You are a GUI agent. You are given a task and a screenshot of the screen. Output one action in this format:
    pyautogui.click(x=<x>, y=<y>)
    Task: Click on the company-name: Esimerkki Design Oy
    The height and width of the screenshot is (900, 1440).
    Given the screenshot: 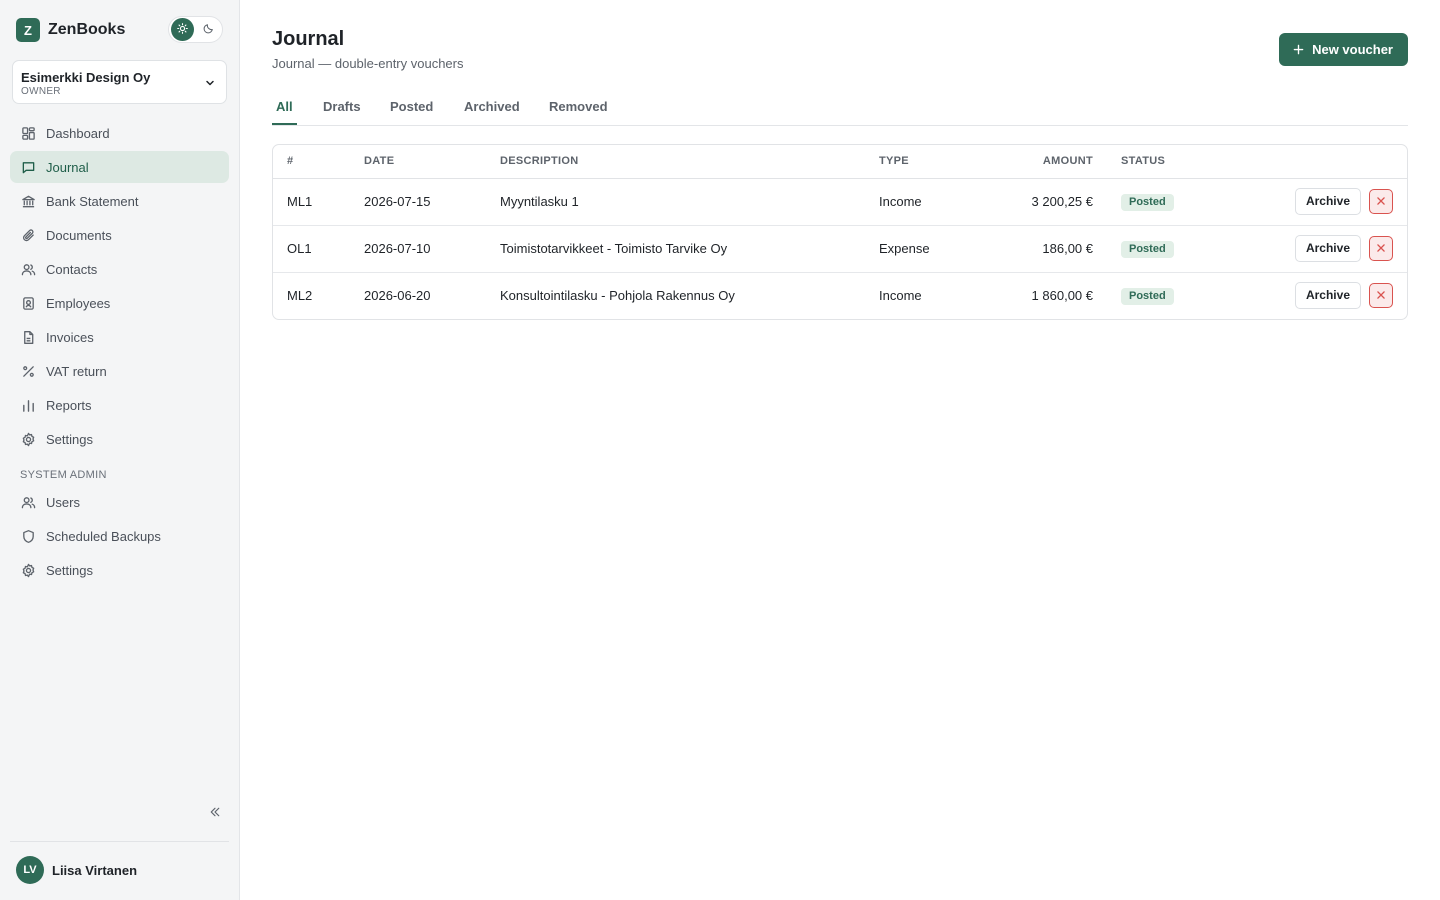 What is the action you would take?
    pyautogui.click(x=86, y=77)
    